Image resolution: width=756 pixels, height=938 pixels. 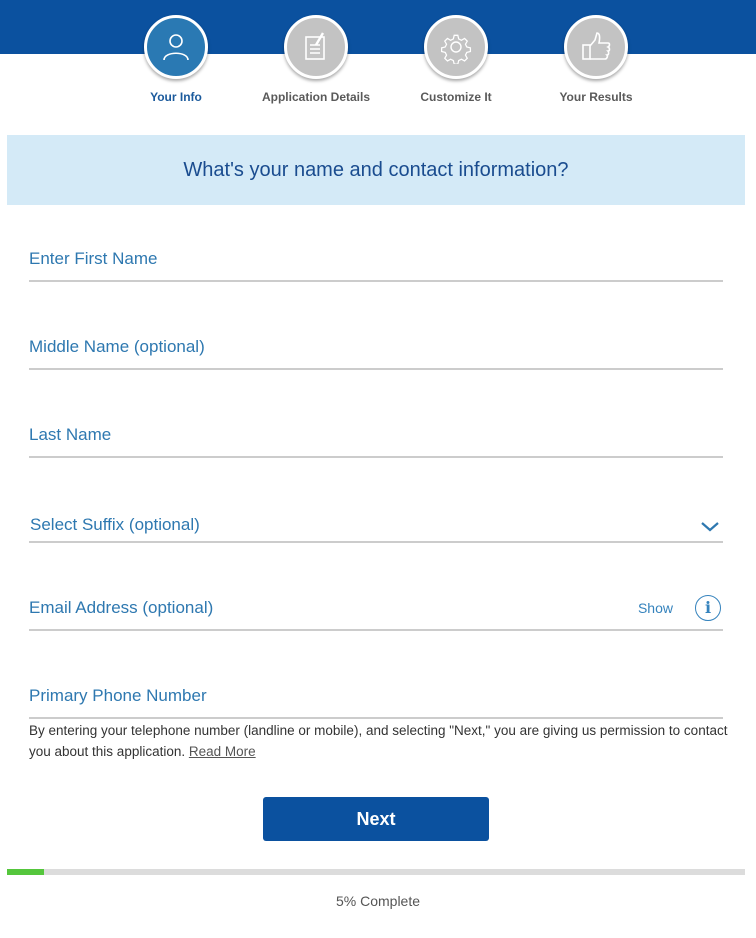 I want to click on document-edit-icon, so click(x=315, y=46).